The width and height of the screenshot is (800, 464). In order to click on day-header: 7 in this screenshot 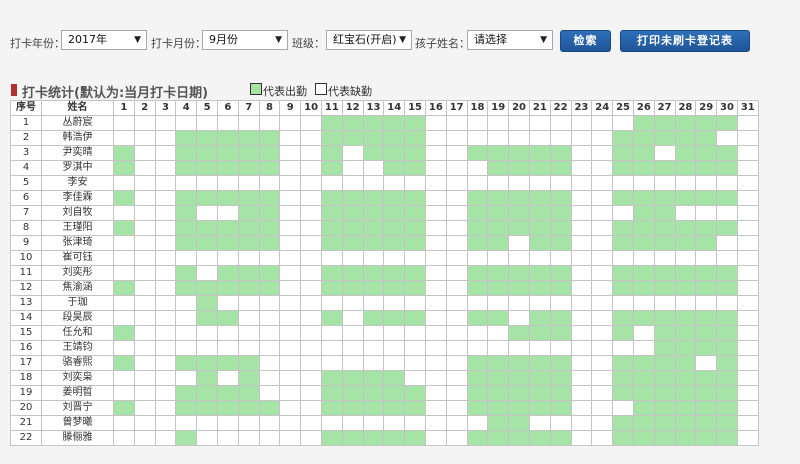, I will do `click(248, 108)`.